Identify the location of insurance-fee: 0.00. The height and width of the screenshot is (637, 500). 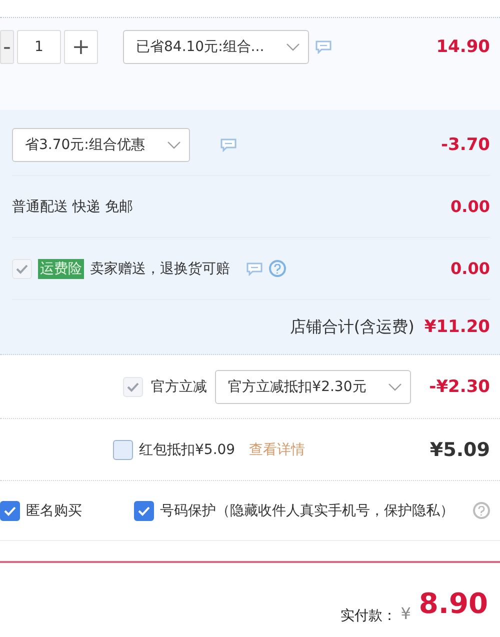
(470, 268).